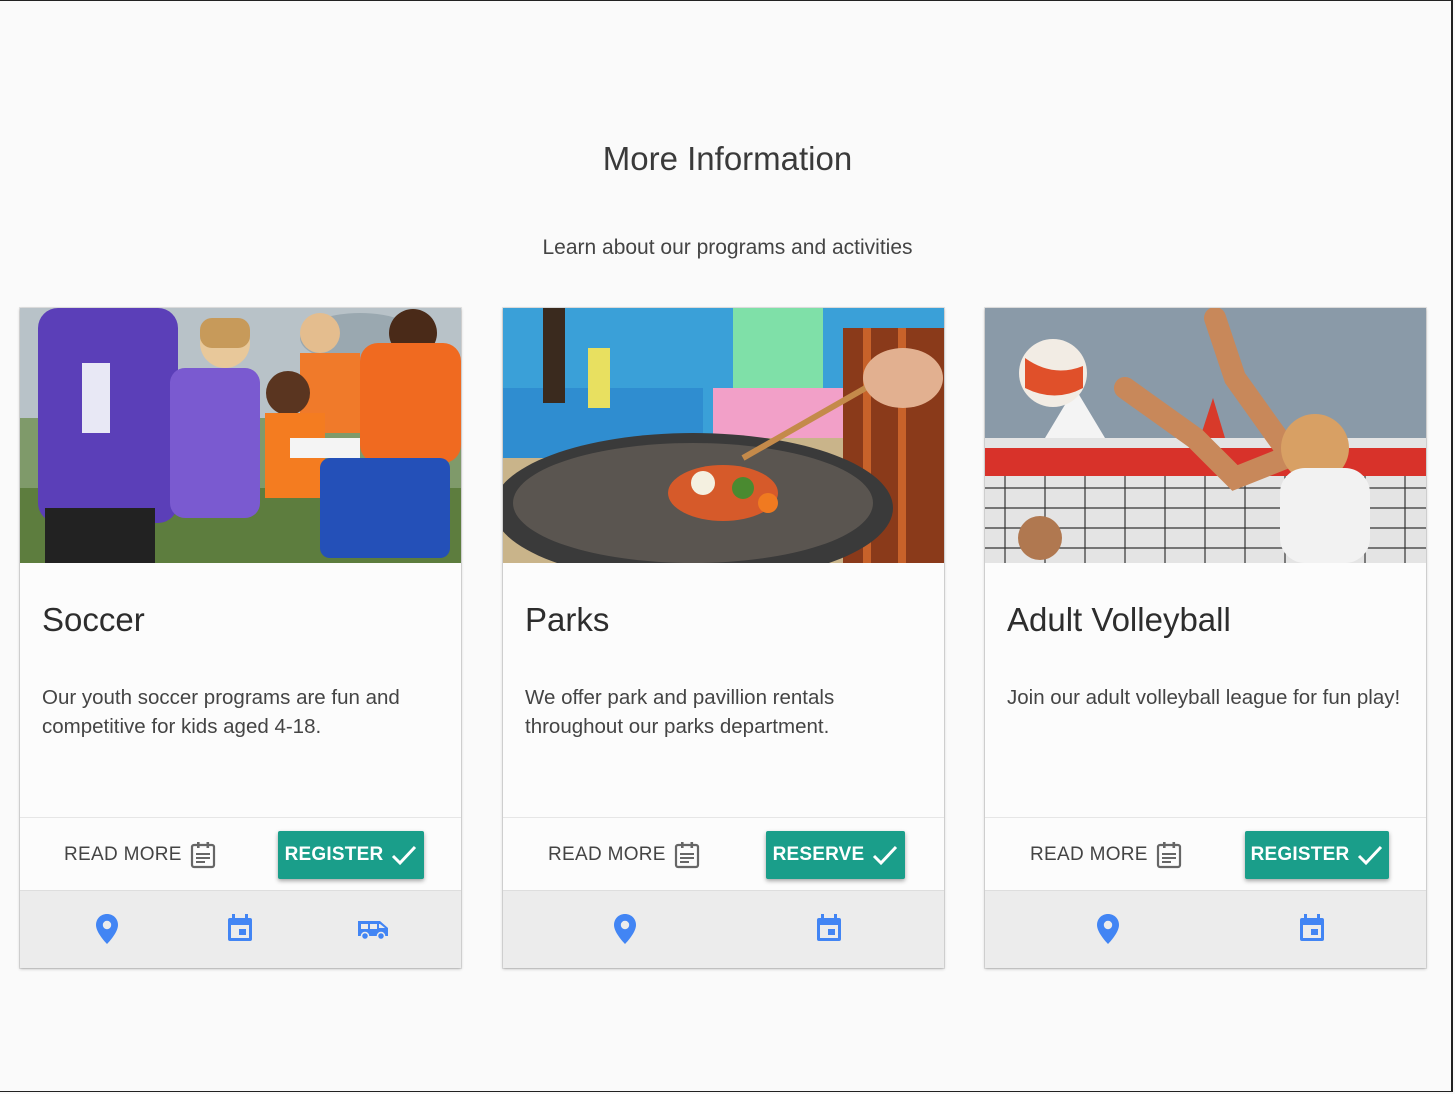  What do you see at coordinates (1205, 435) in the screenshot?
I see `volleyball-image` at bounding box center [1205, 435].